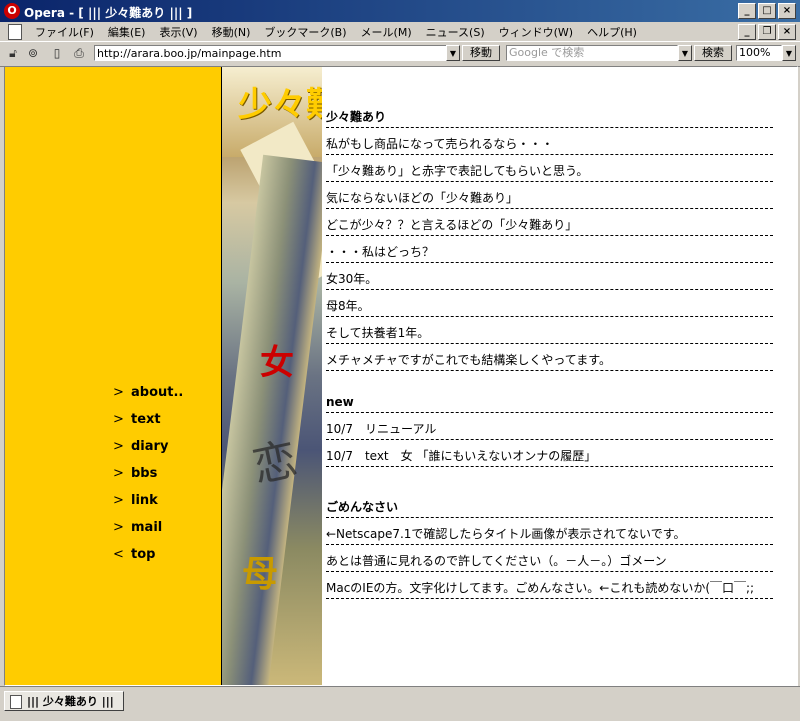 The image size is (800, 721). I want to click on art-kanji-onna: 女, so click(277, 363).